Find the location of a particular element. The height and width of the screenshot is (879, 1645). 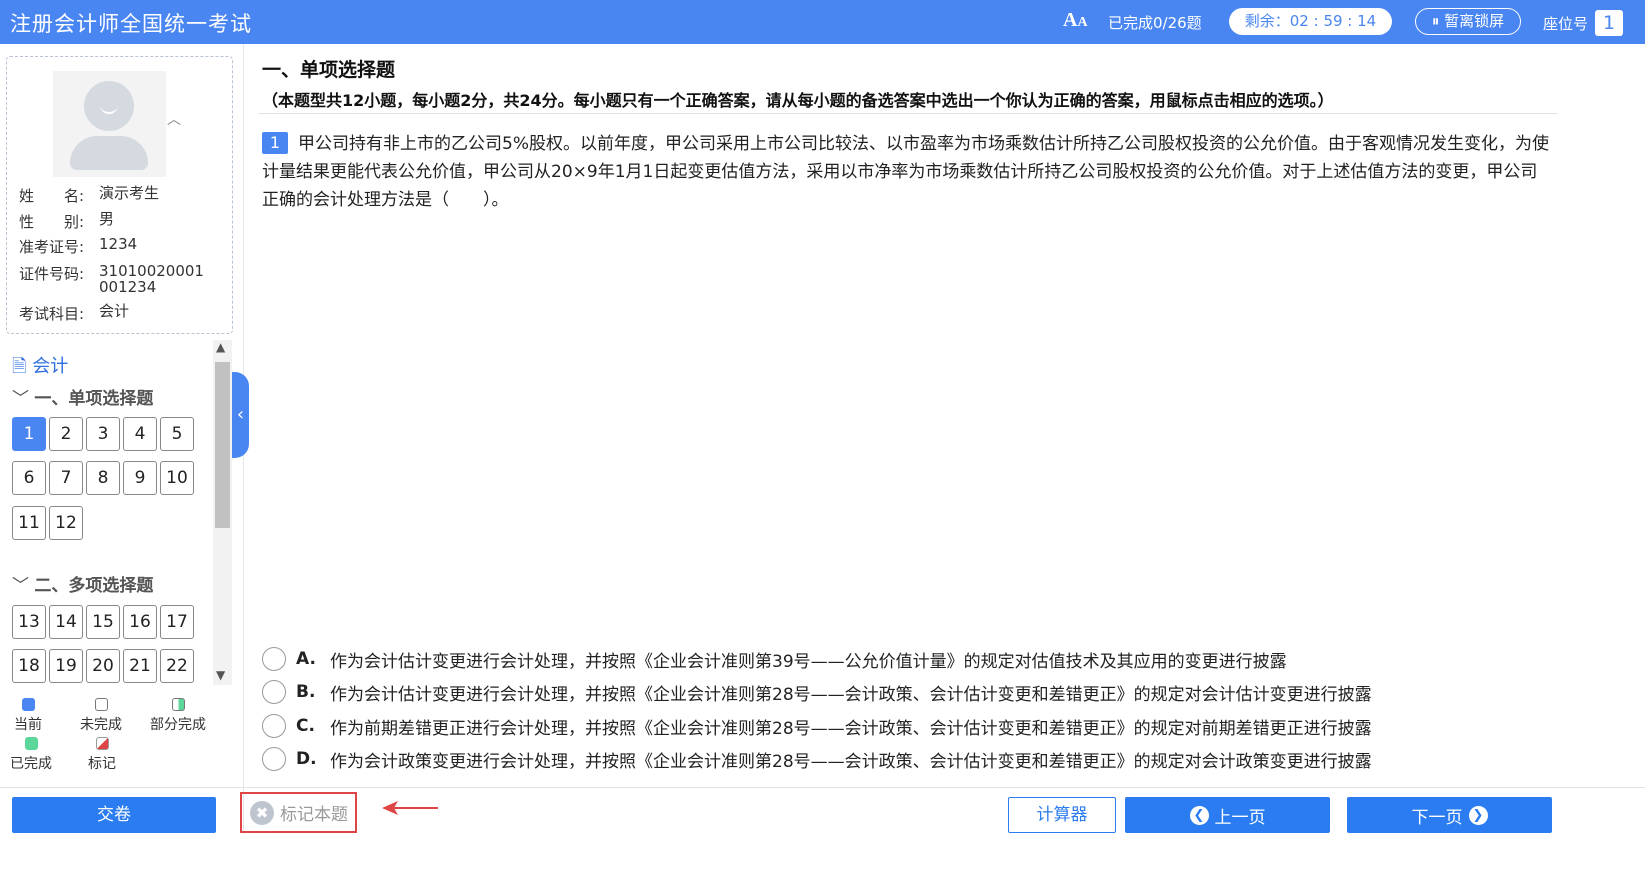

question-button-8: 8 is located at coordinates (103, 478).